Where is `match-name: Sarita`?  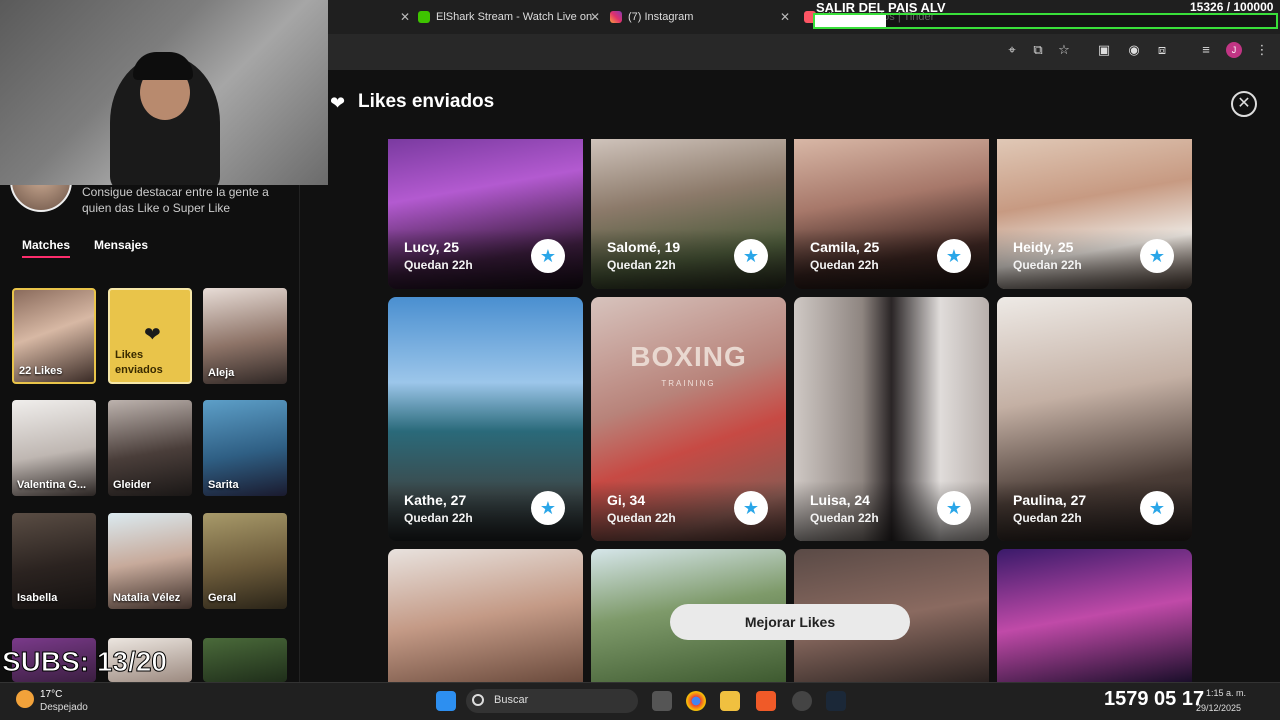 match-name: Sarita is located at coordinates (223, 485).